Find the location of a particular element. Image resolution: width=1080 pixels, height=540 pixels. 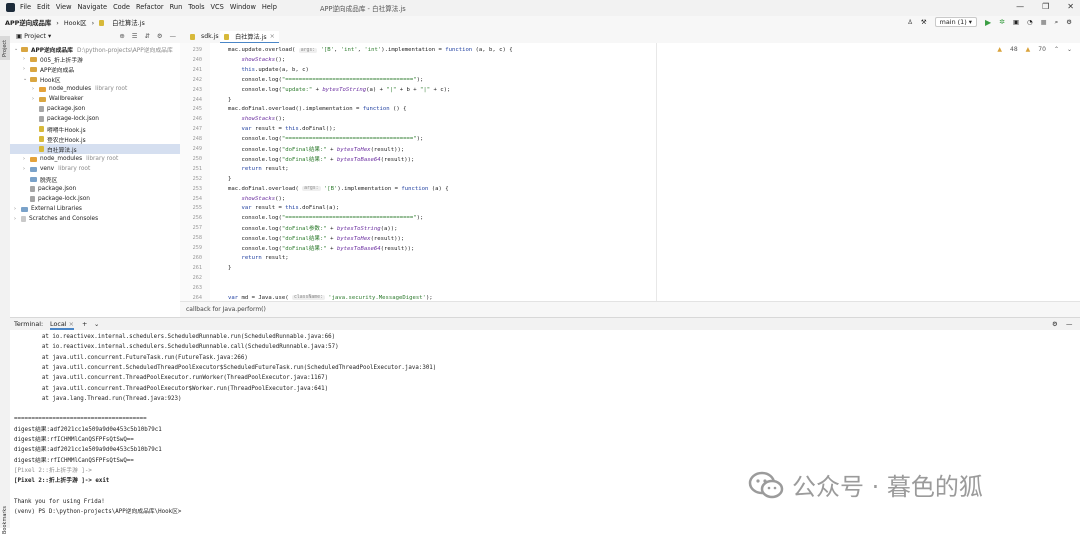

menu-item-vcs: VCS is located at coordinates (217, 7).